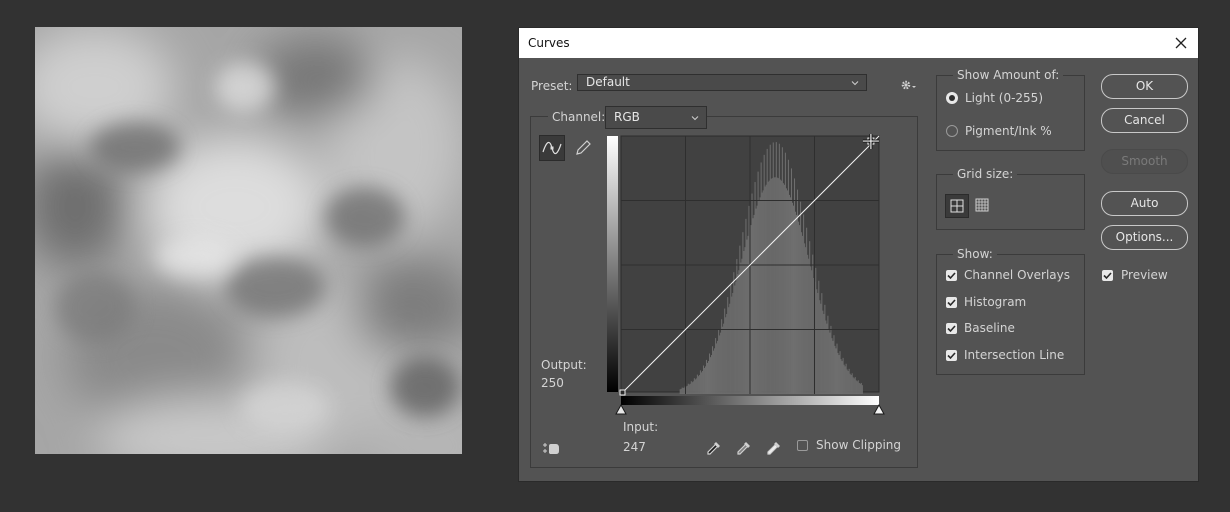 The height and width of the screenshot is (512, 1230). Describe the element at coordinates (579, 117) in the screenshot. I see `channel-label: Channel:` at that location.